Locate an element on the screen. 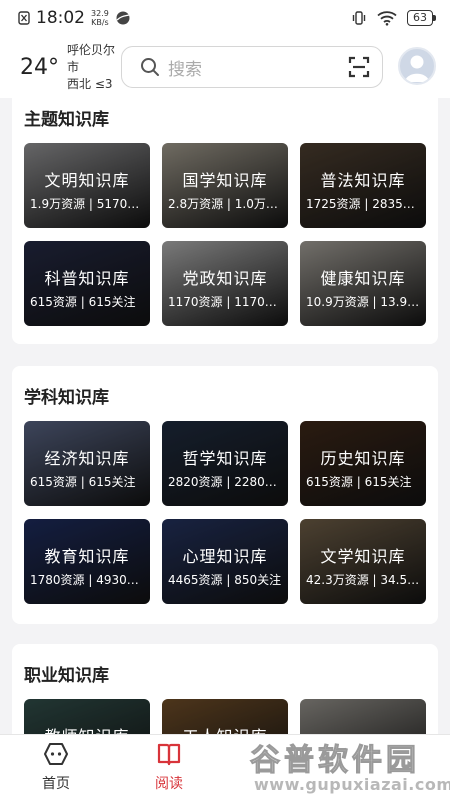  battery-level: 63 is located at coordinates (420, 18).